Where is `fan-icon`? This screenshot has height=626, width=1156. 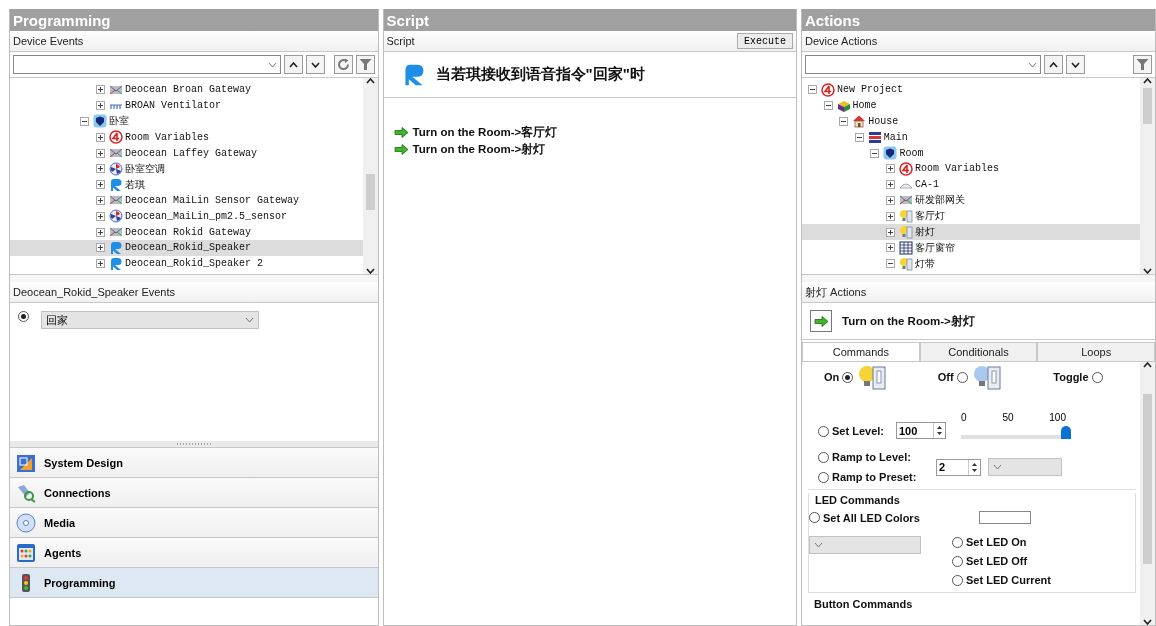 fan-icon is located at coordinates (116, 168).